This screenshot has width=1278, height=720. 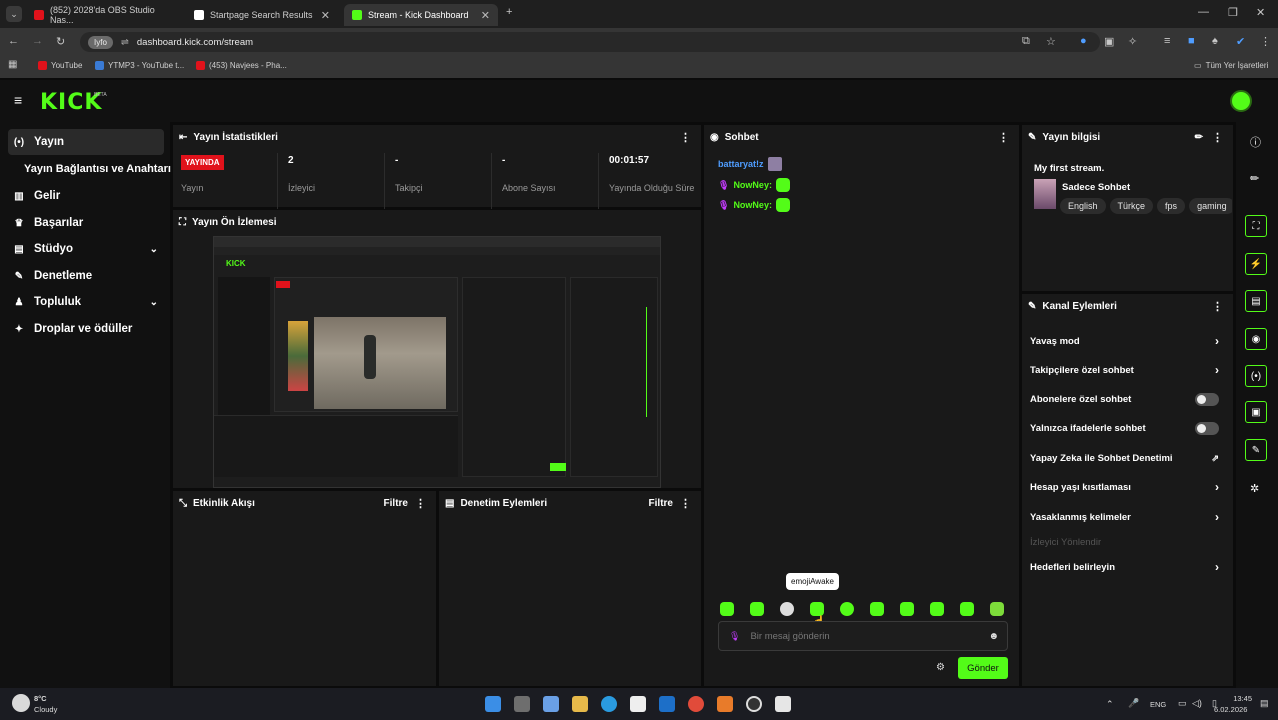 I want to click on sidebar-item-denetleme: ✎ Denetleme, so click(x=86, y=276).